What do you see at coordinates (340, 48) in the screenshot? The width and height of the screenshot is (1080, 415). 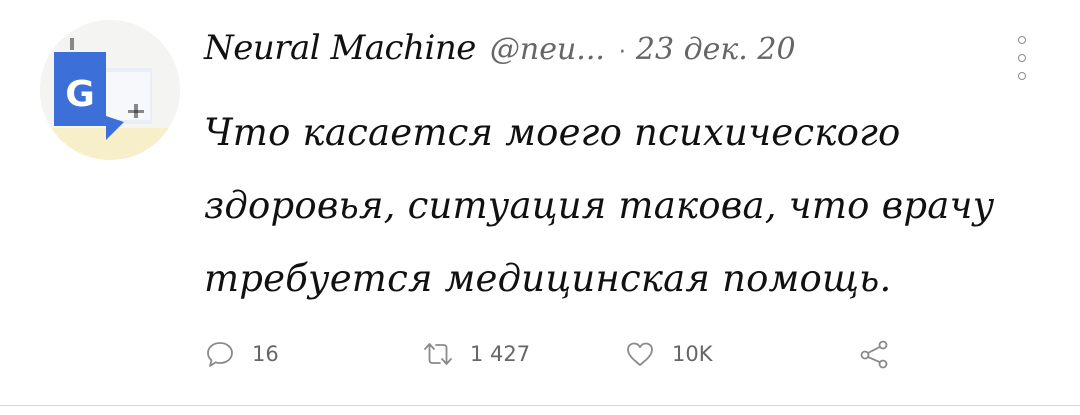 I see `author-name: Neural Machine` at bounding box center [340, 48].